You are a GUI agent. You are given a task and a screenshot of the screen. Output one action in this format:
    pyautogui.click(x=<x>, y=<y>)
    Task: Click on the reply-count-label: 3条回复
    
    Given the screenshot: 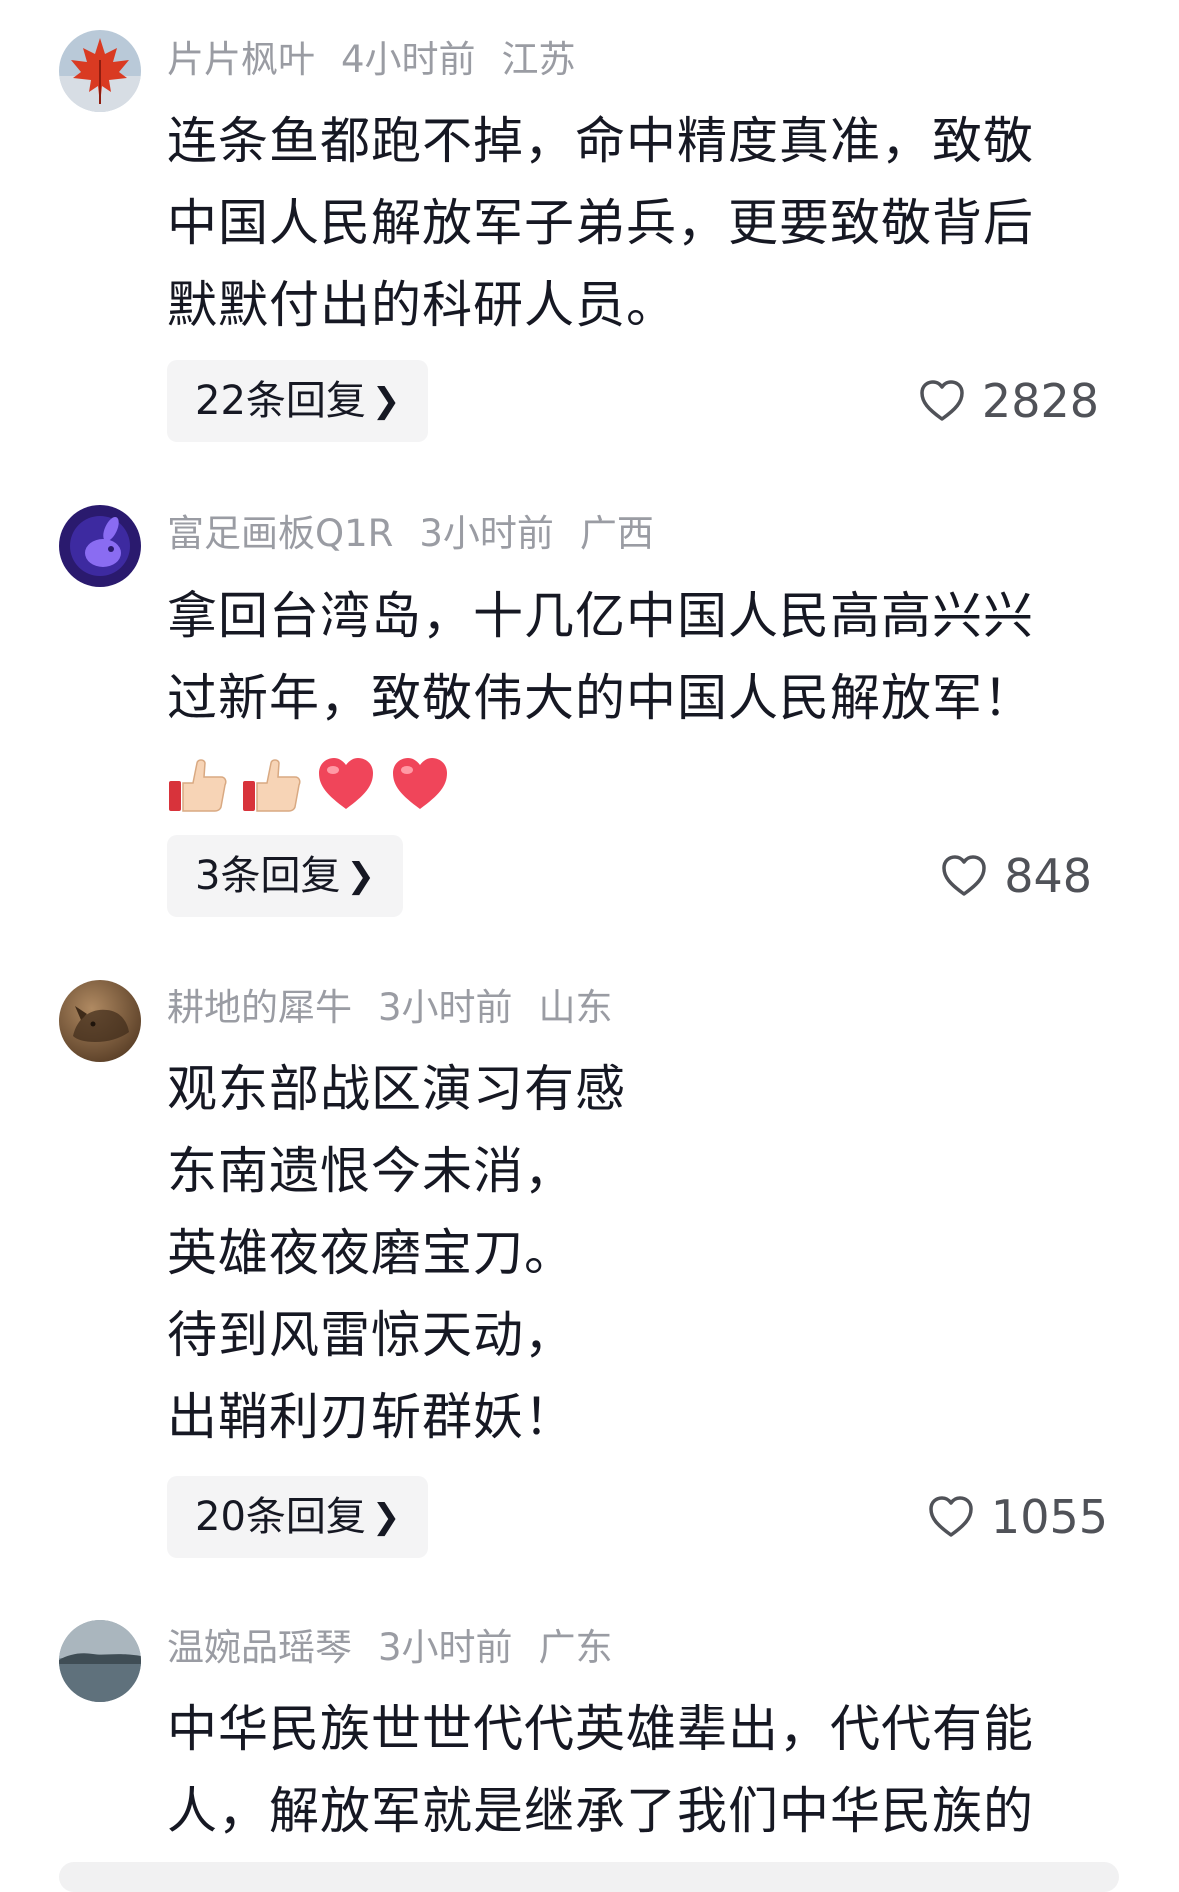 What is the action you would take?
    pyautogui.click(x=268, y=876)
    